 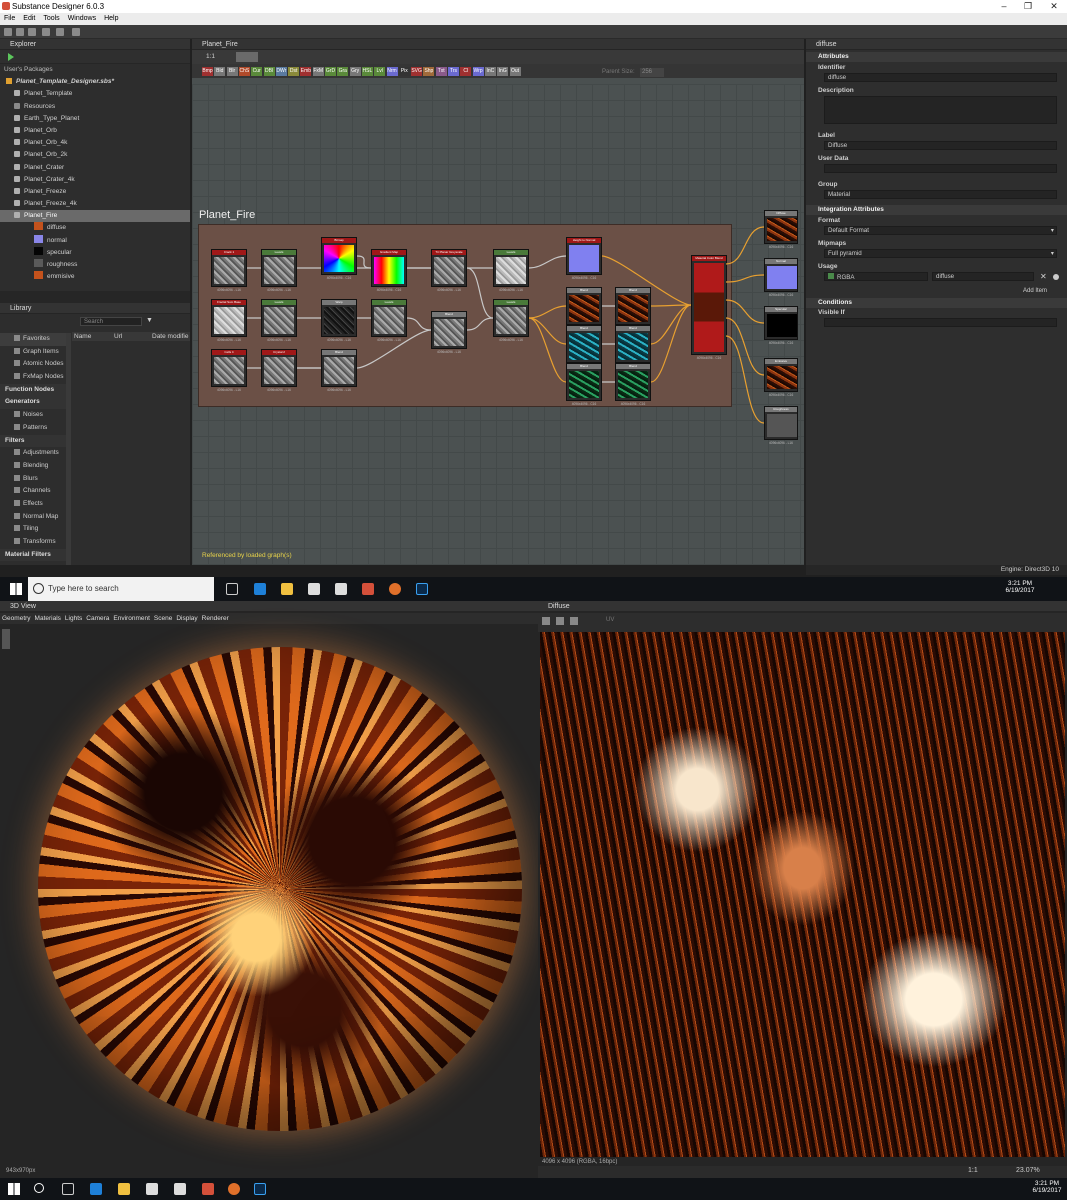 What do you see at coordinates (207, 71) in the screenshot?
I see `atomic-node-button: Bmp` at bounding box center [207, 71].